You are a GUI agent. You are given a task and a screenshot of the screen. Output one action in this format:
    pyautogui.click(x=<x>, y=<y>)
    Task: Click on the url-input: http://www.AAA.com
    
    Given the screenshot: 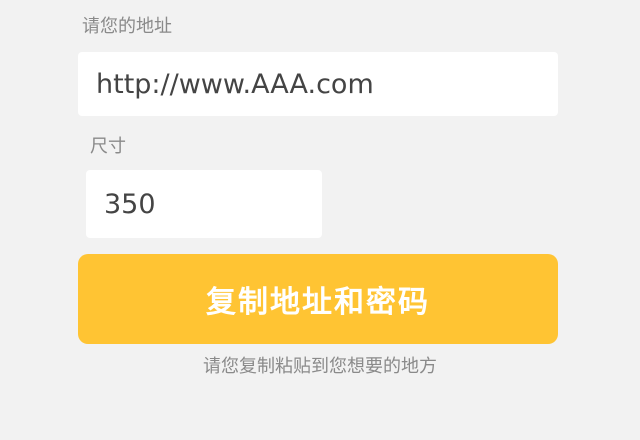 What is the action you would take?
    pyautogui.click(x=318, y=84)
    